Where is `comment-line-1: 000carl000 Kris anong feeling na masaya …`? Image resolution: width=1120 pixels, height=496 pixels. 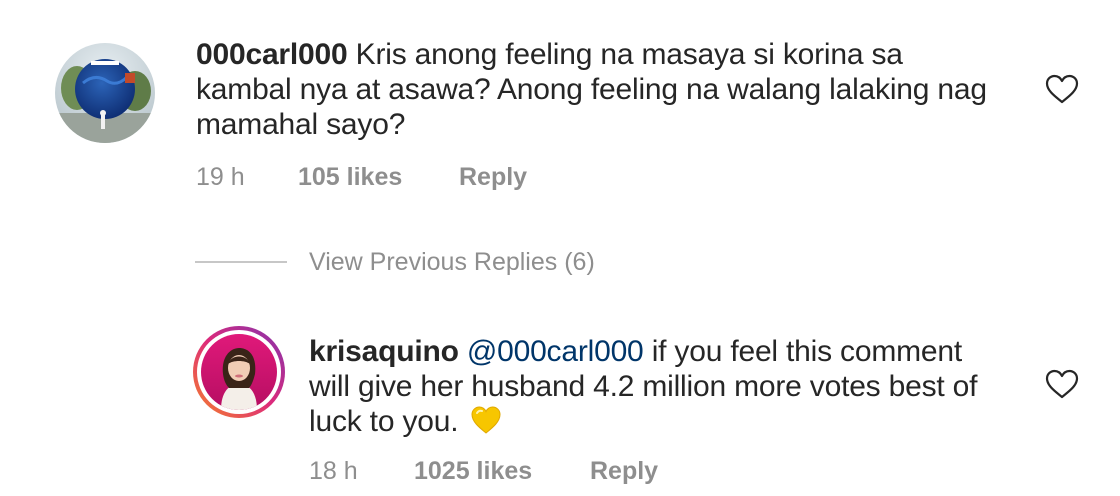 comment-line-1: 000carl000 Kris anong feeling na masaya … is located at coordinates (606, 54).